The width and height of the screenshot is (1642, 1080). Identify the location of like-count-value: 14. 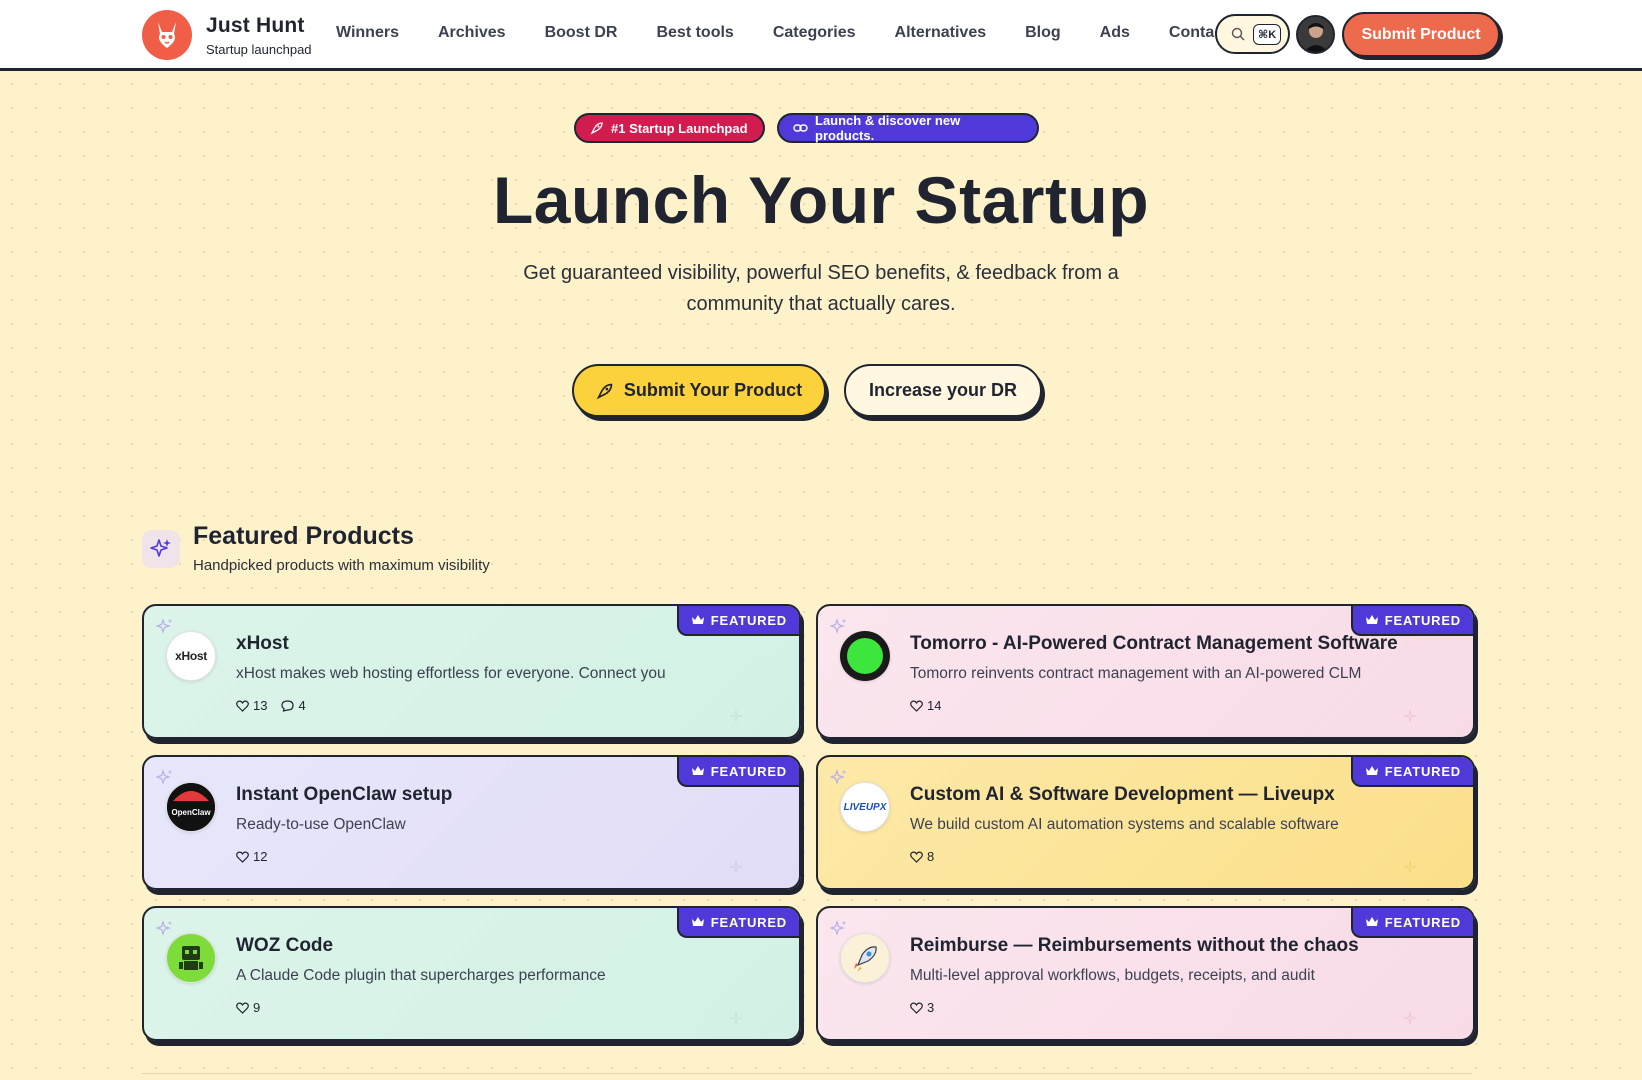
(934, 705).